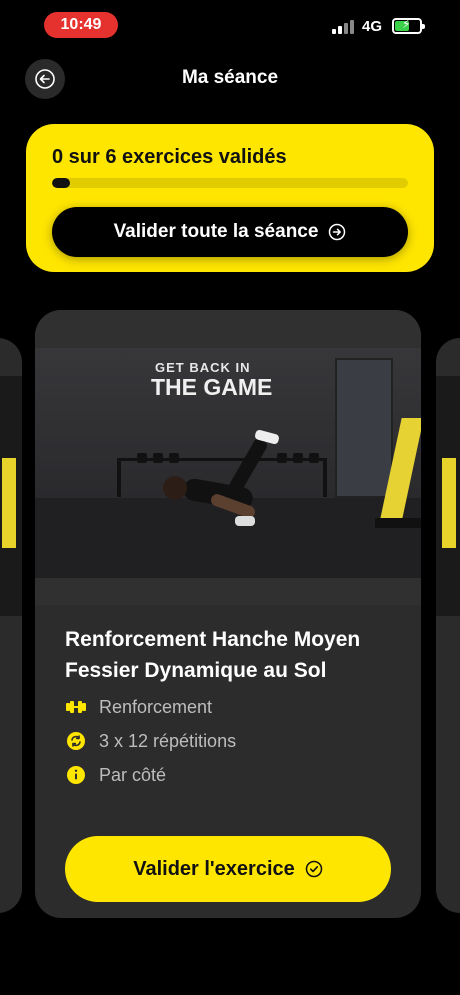  Describe the element at coordinates (230, 183) in the screenshot. I see `progress-bar` at that location.